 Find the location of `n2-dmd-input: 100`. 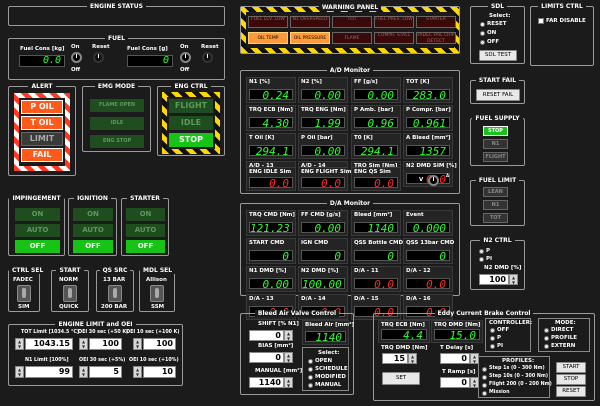

n2-dmd-input: 100 is located at coordinates (494, 279).